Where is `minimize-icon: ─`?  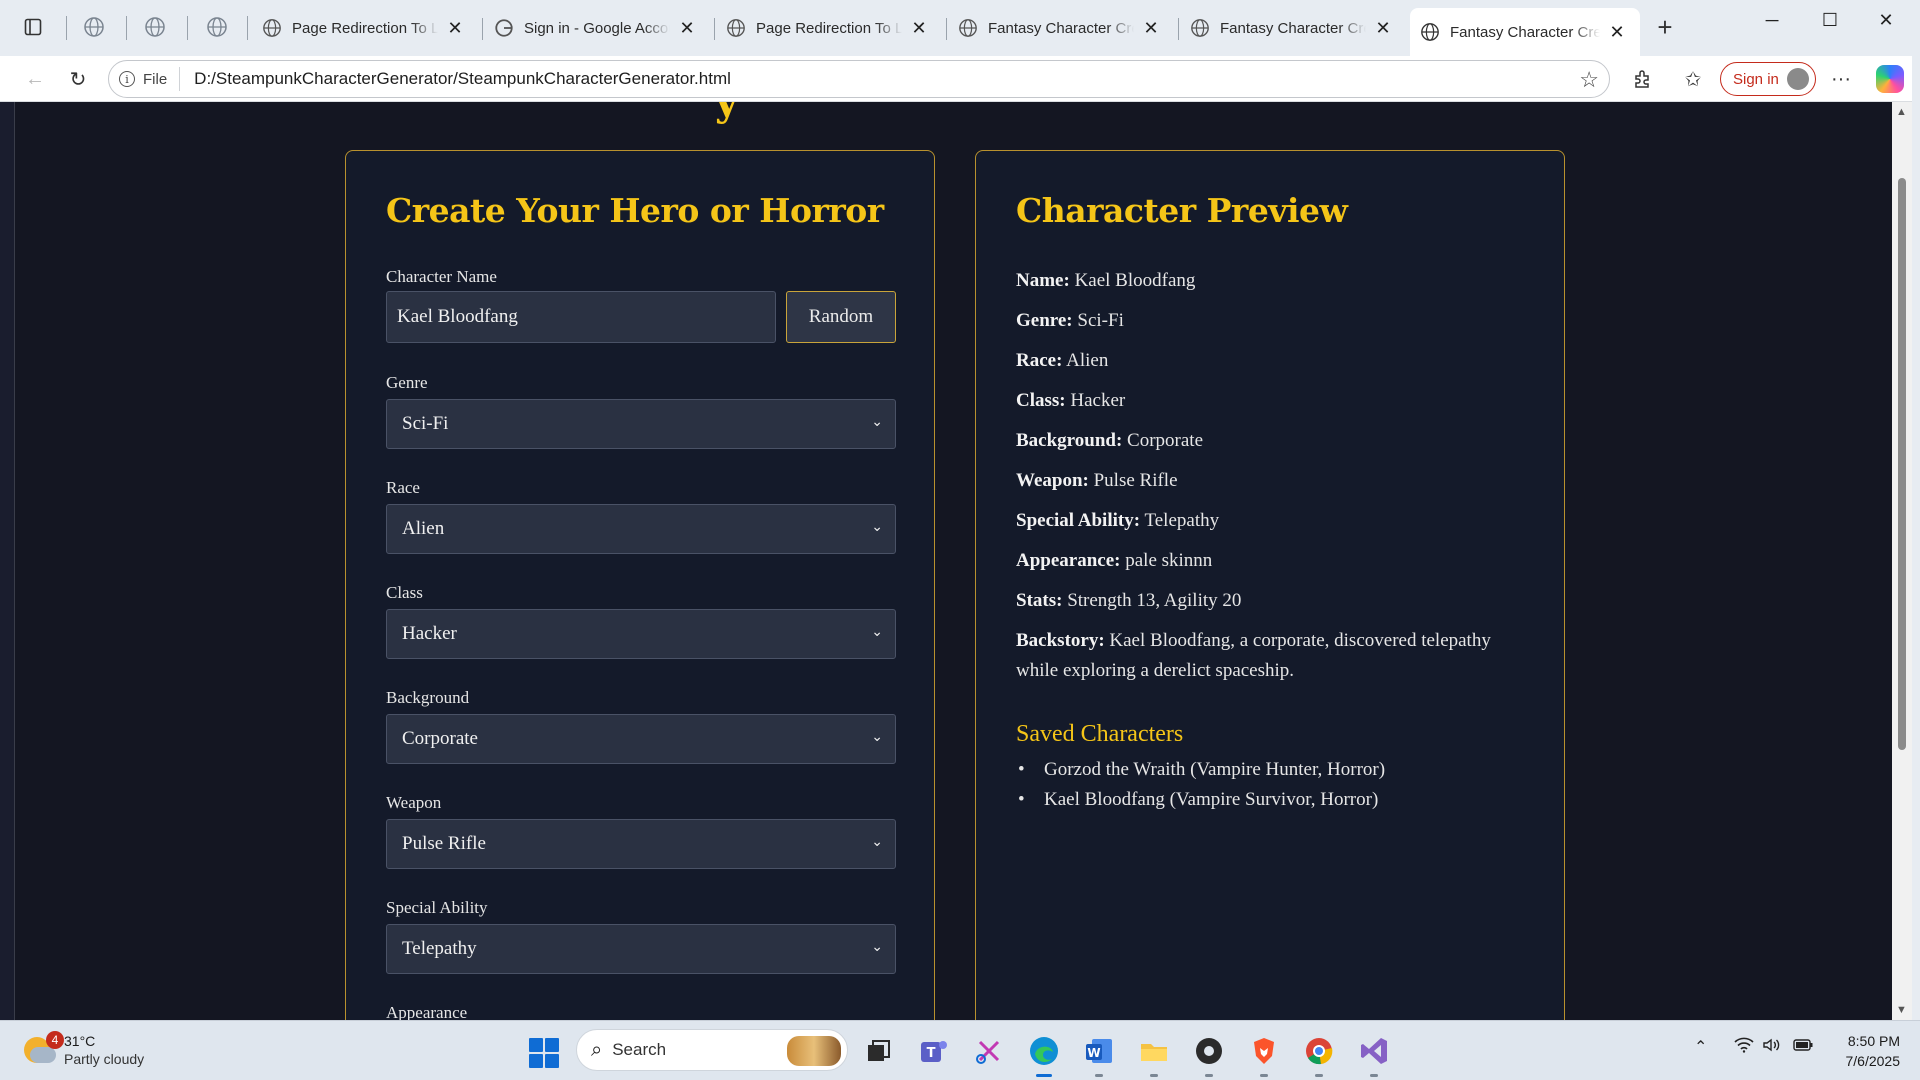 minimize-icon: ─ is located at coordinates (1772, 20).